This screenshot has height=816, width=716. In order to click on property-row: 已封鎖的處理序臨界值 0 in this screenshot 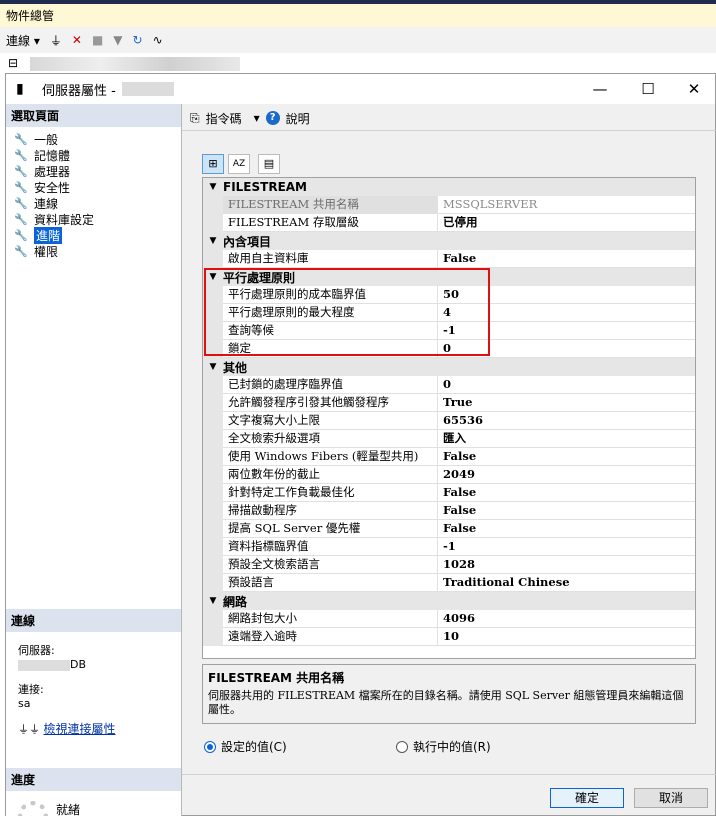, I will do `click(449, 385)`.